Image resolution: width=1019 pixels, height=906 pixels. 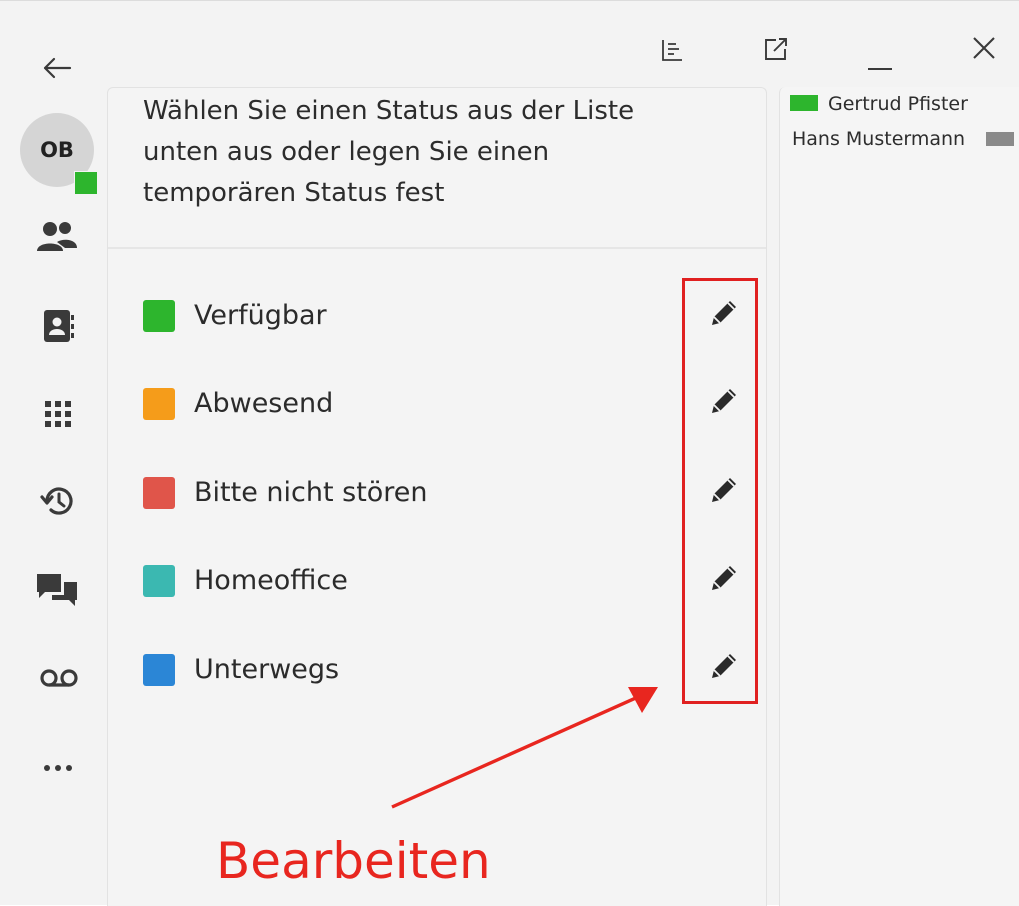 What do you see at coordinates (58, 326) in the screenshot?
I see `address-book-icon` at bounding box center [58, 326].